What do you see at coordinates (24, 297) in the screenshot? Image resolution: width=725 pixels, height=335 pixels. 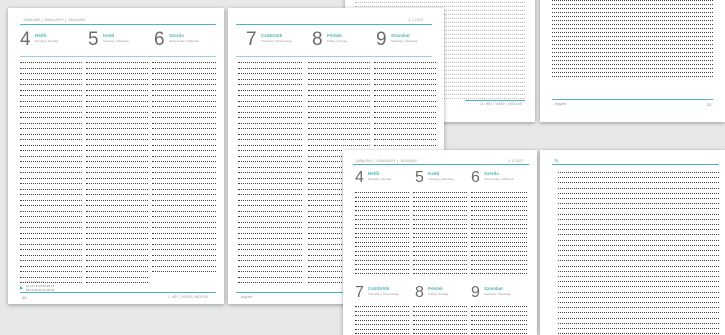 I see `page-number: 22` at bounding box center [24, 297].